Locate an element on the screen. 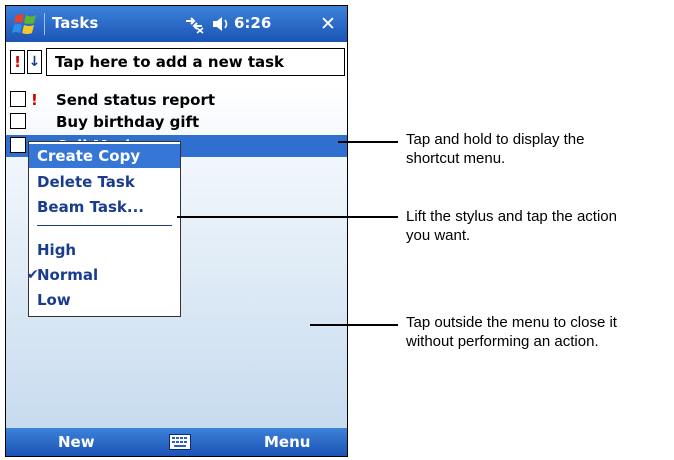 The height and width of the screenshot is (460, 674). callout-line-text: you want. is located at coordinates (438, 235).